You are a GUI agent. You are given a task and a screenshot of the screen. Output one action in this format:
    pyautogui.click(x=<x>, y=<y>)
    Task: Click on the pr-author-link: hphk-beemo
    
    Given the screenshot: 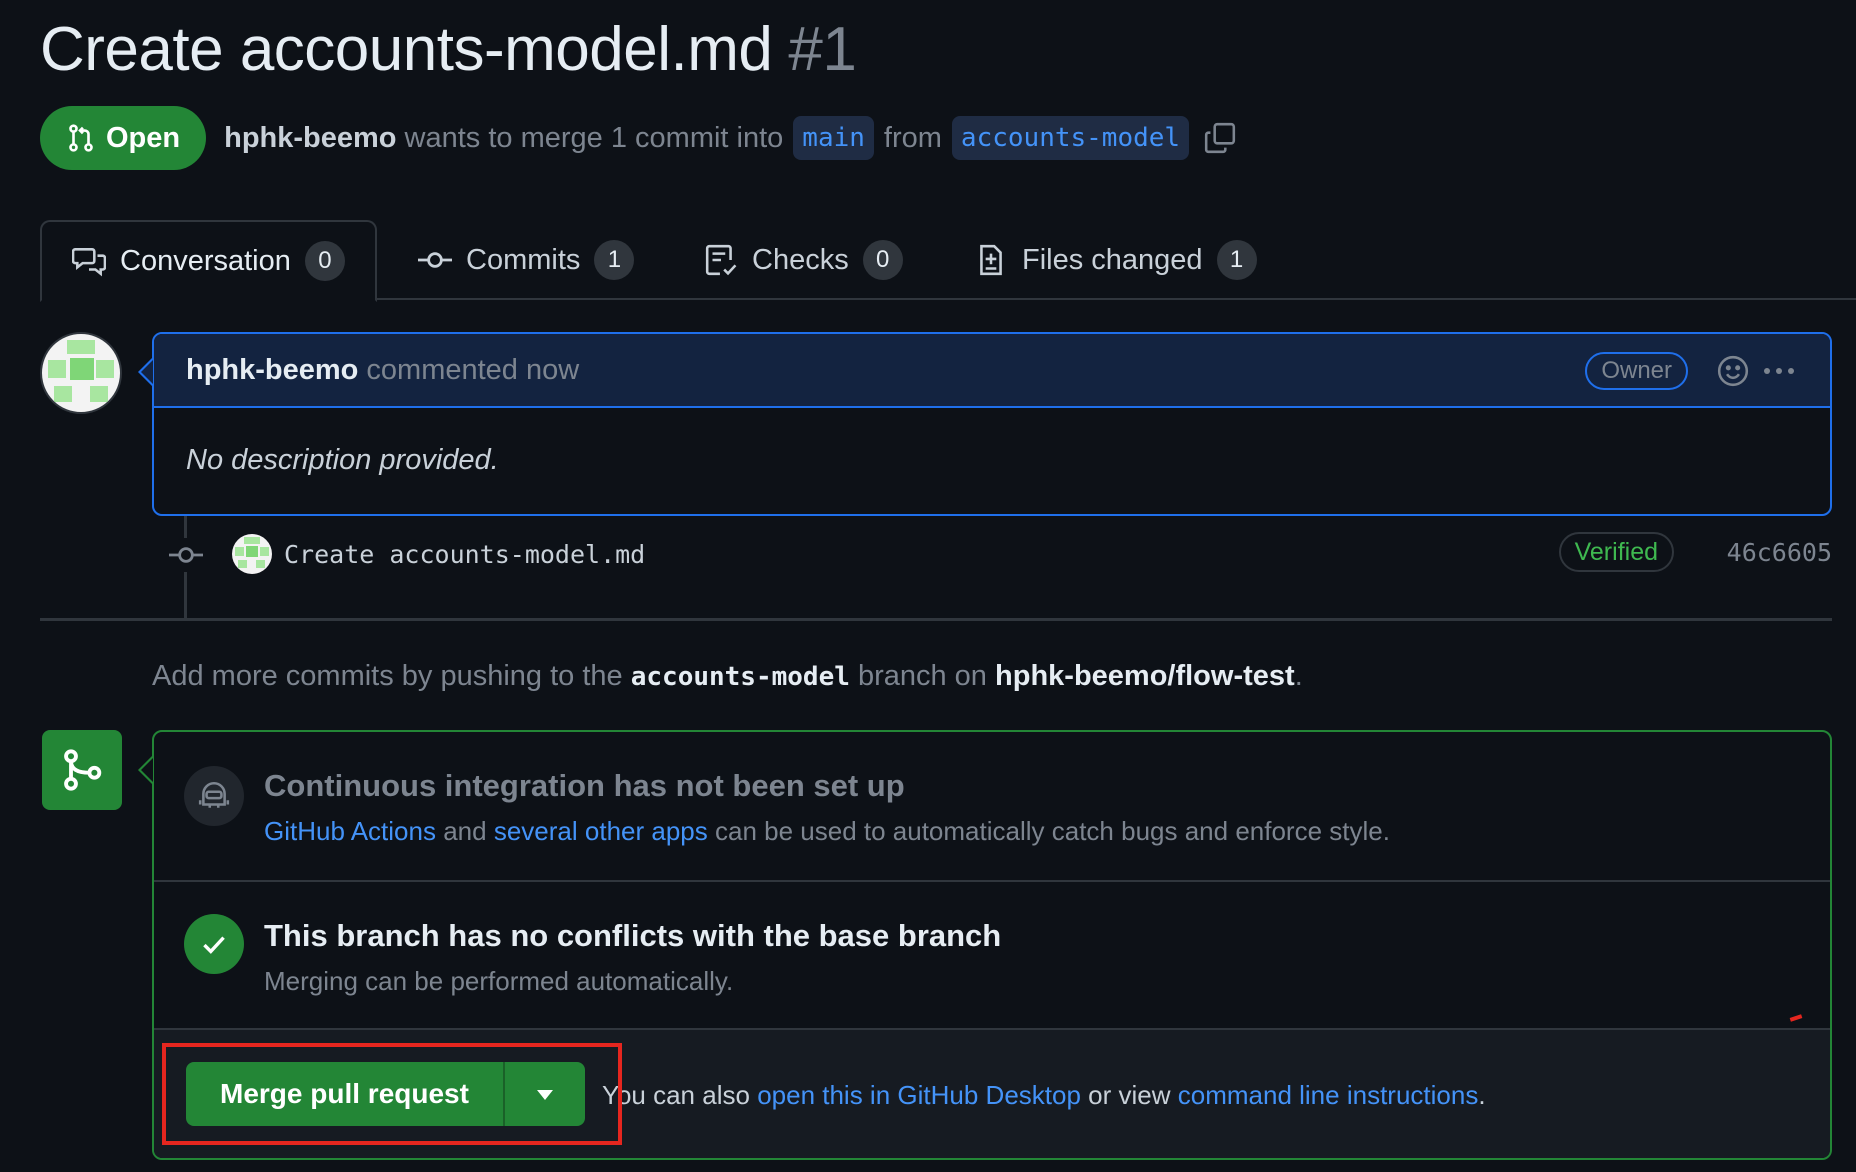 What is the action you would take?
    pyautogui.click(x=310, y=138)
    